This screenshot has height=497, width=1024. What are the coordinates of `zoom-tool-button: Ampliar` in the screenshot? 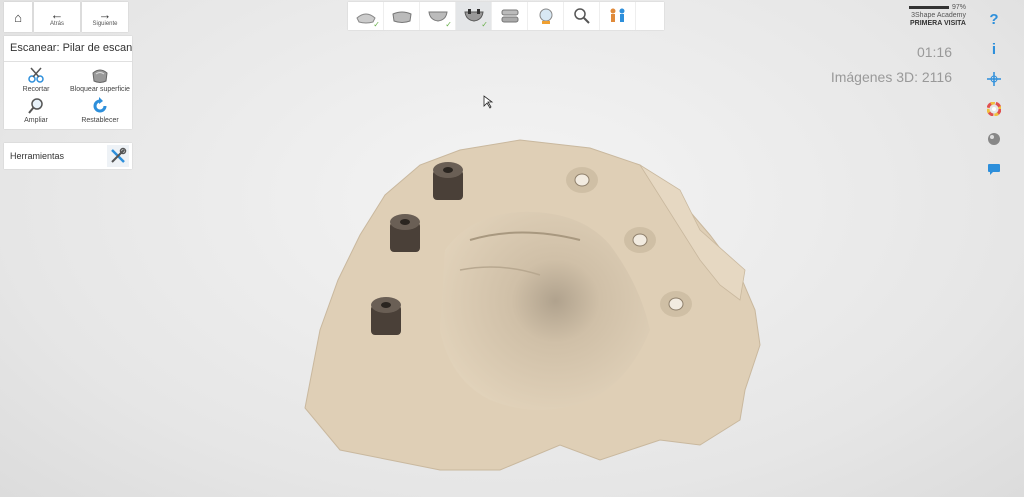 It's located at (36, 110).